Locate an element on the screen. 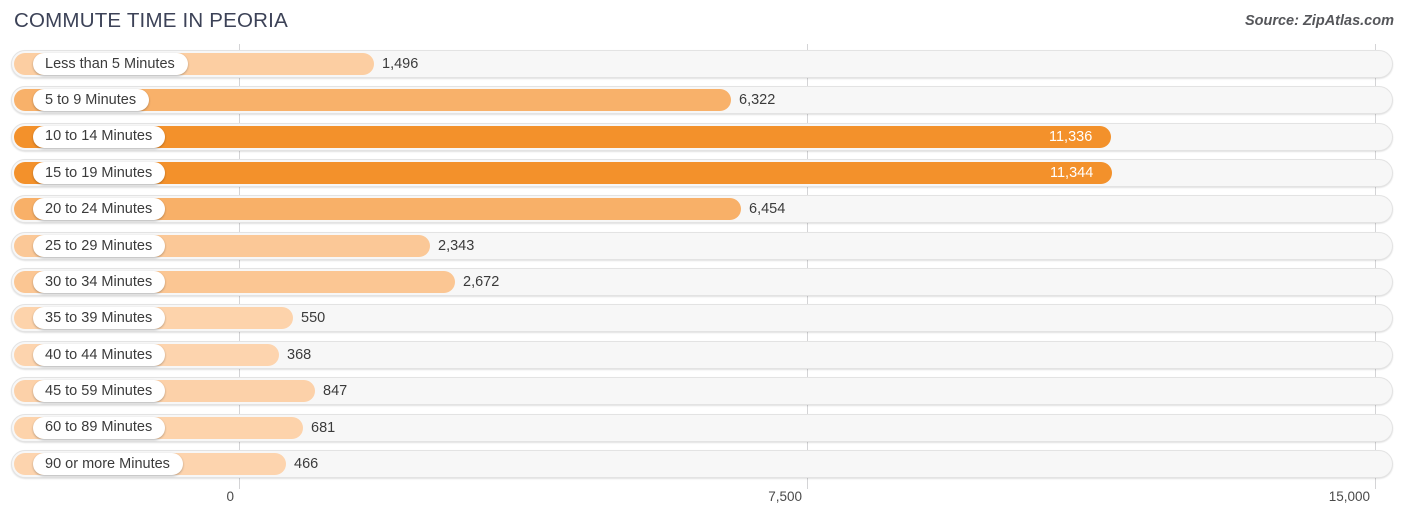 The width and height of the screenshot is (1406, 522). category-label: 45 to 59 Minutes is located at coordinates (99, 390).